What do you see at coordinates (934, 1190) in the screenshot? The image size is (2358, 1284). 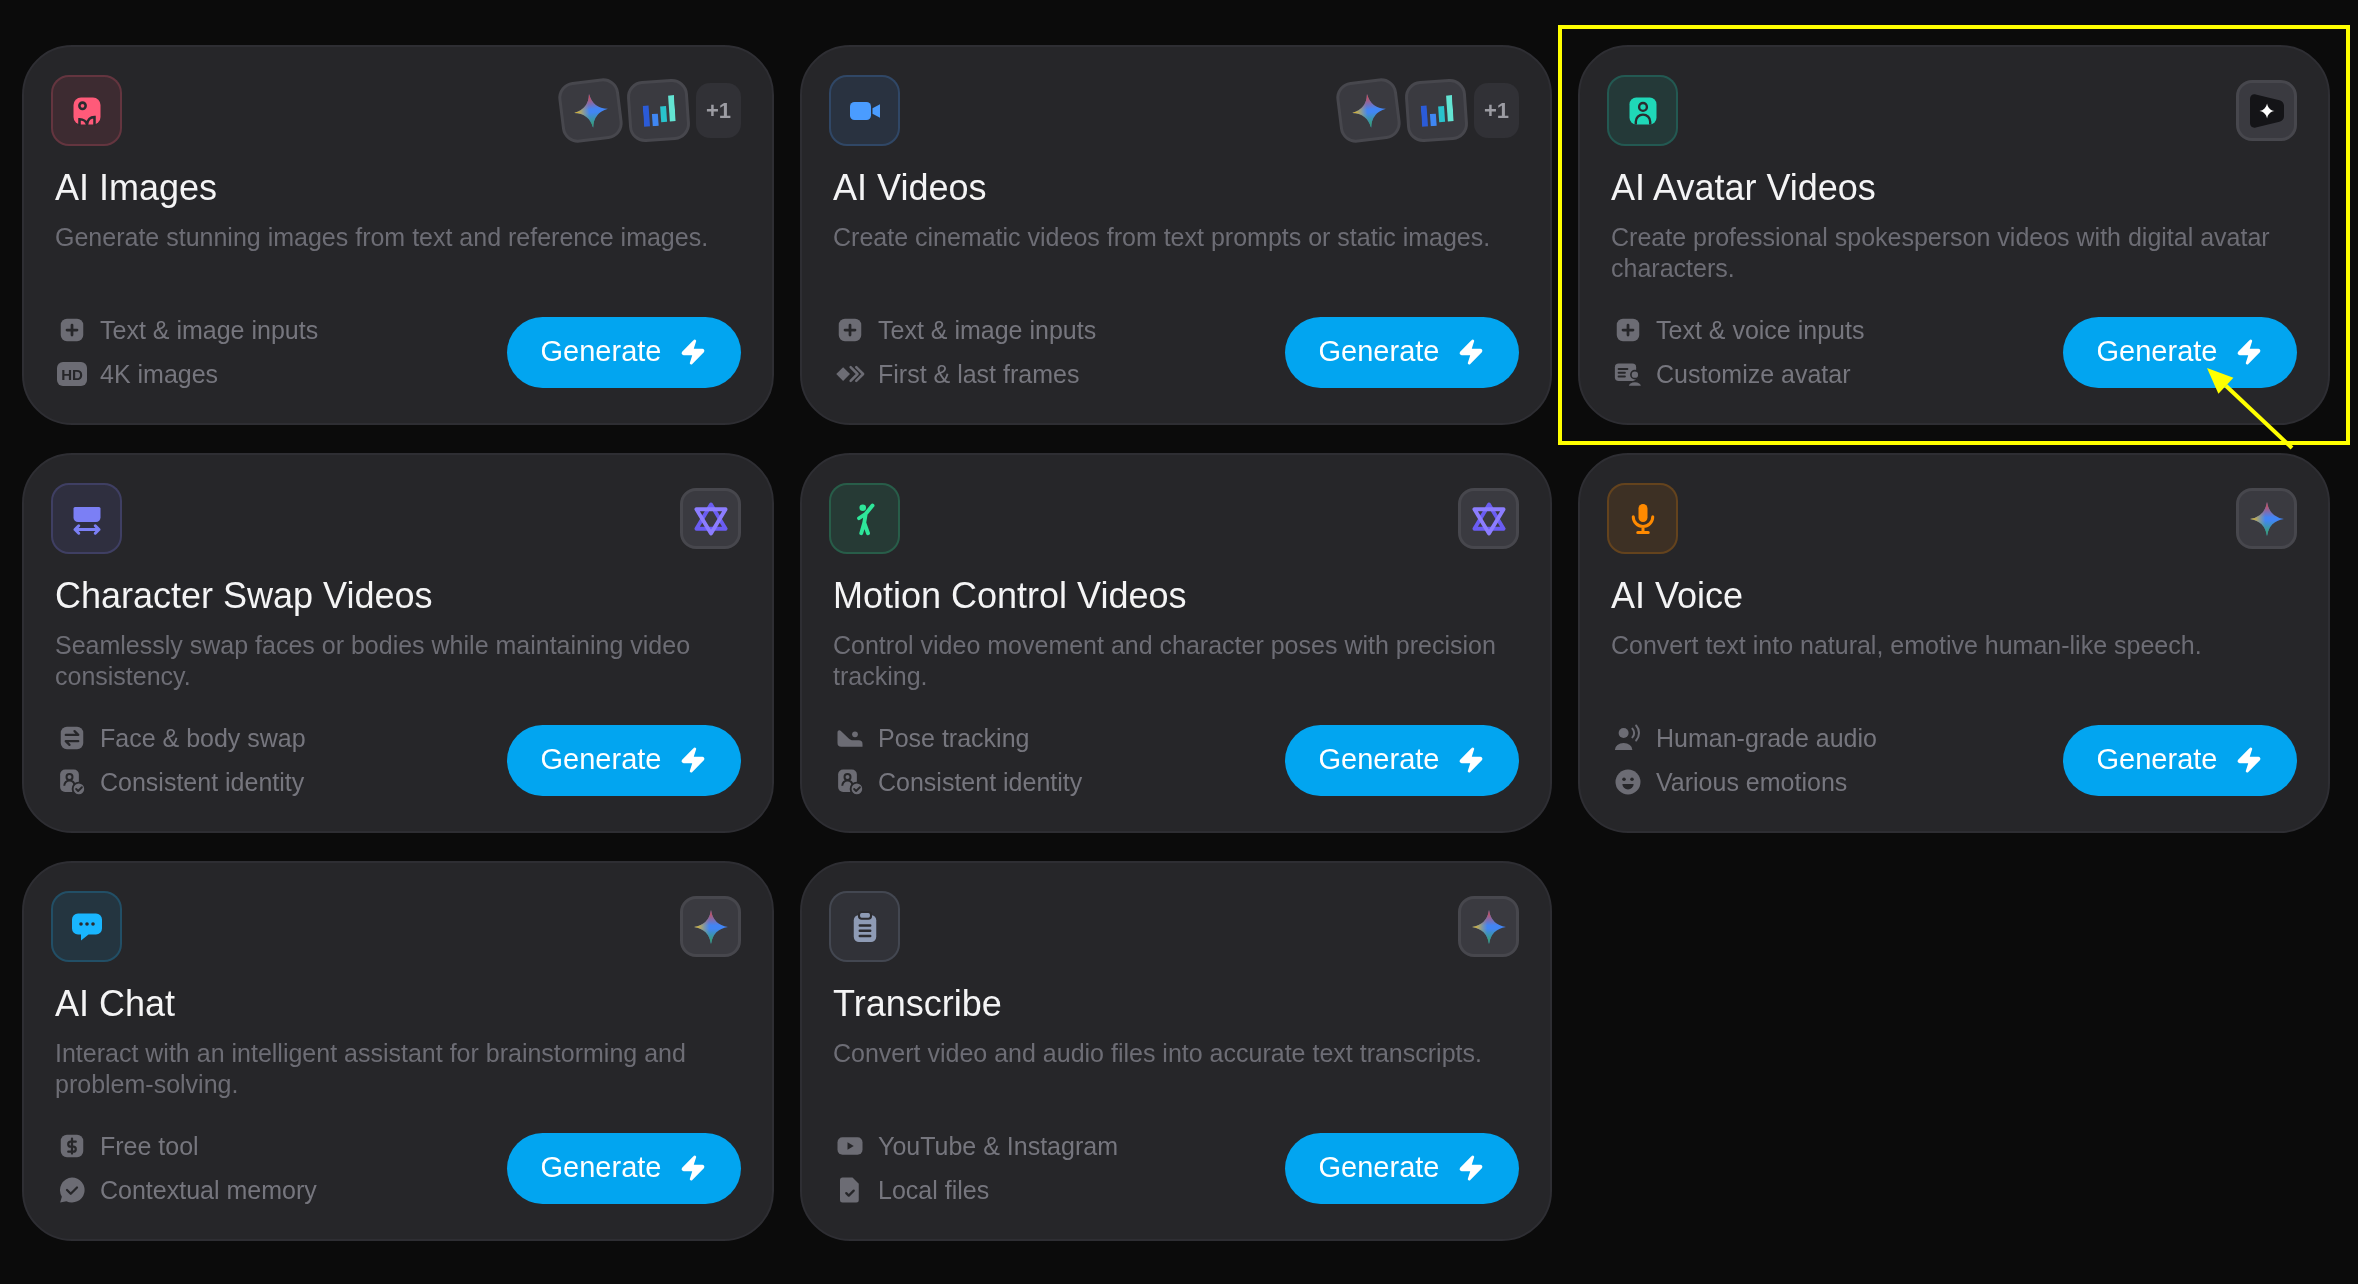 I see `feature-label: Local files` at bounding box center [934, 1190].